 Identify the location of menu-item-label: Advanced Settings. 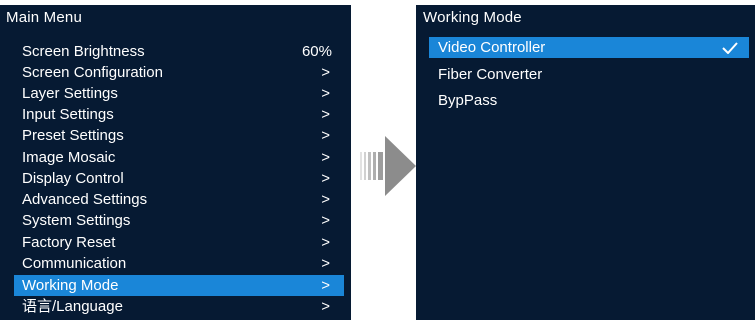
(85, 199).